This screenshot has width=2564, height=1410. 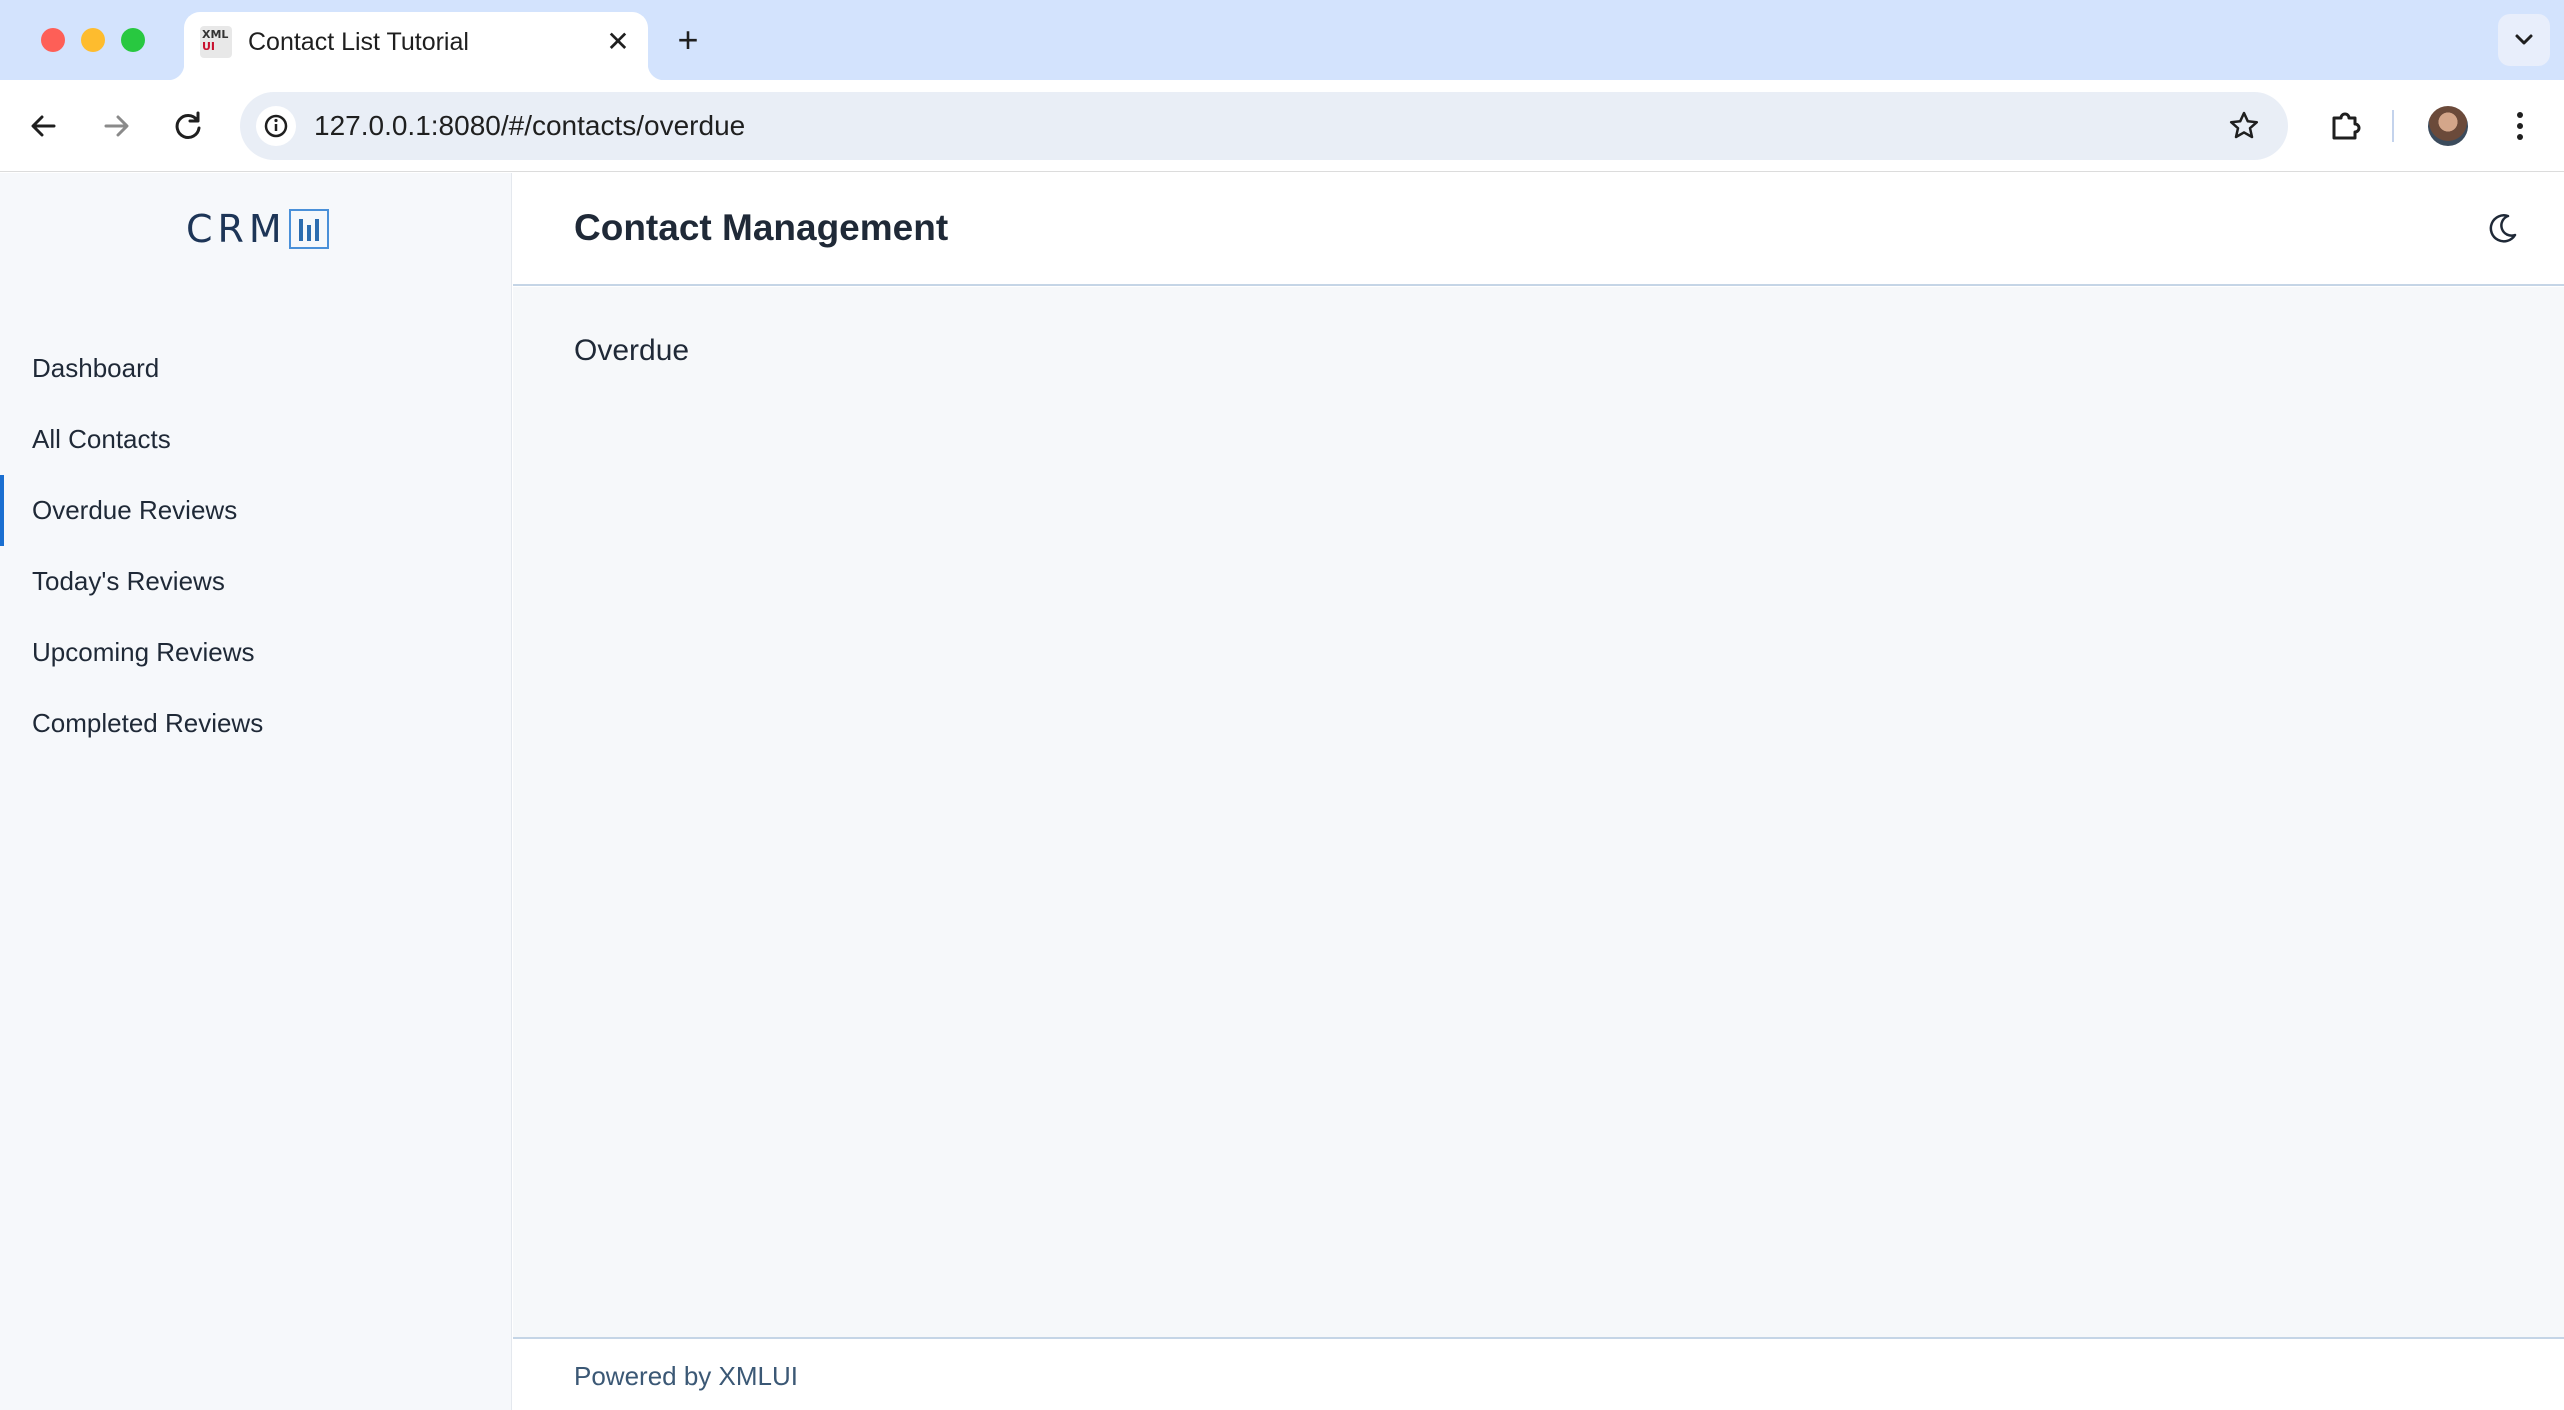 What do you see at coordinates (93, 40) in the screenshot?
I see `minimize-window-button` at bounding box center [93, 40].